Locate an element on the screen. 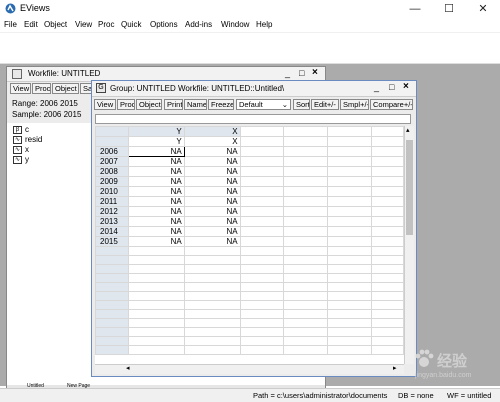  proc-button: Proc is located at coordinates (126, 104).